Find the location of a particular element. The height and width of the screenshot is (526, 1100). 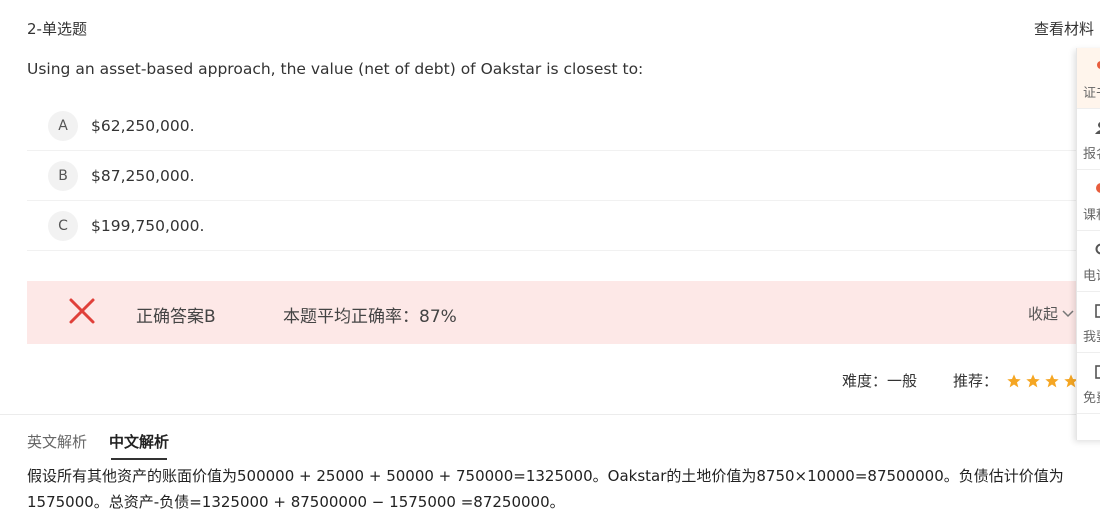

side-item-label: 证书 is located at coordinates (1091, 93).